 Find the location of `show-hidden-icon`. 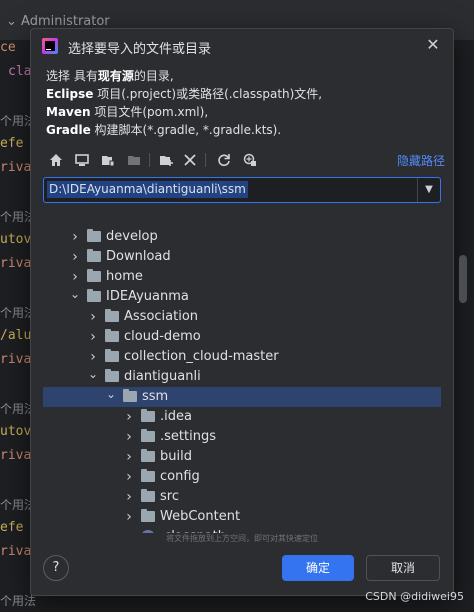

show-hidden-icon is located at coordinates (249, 159).